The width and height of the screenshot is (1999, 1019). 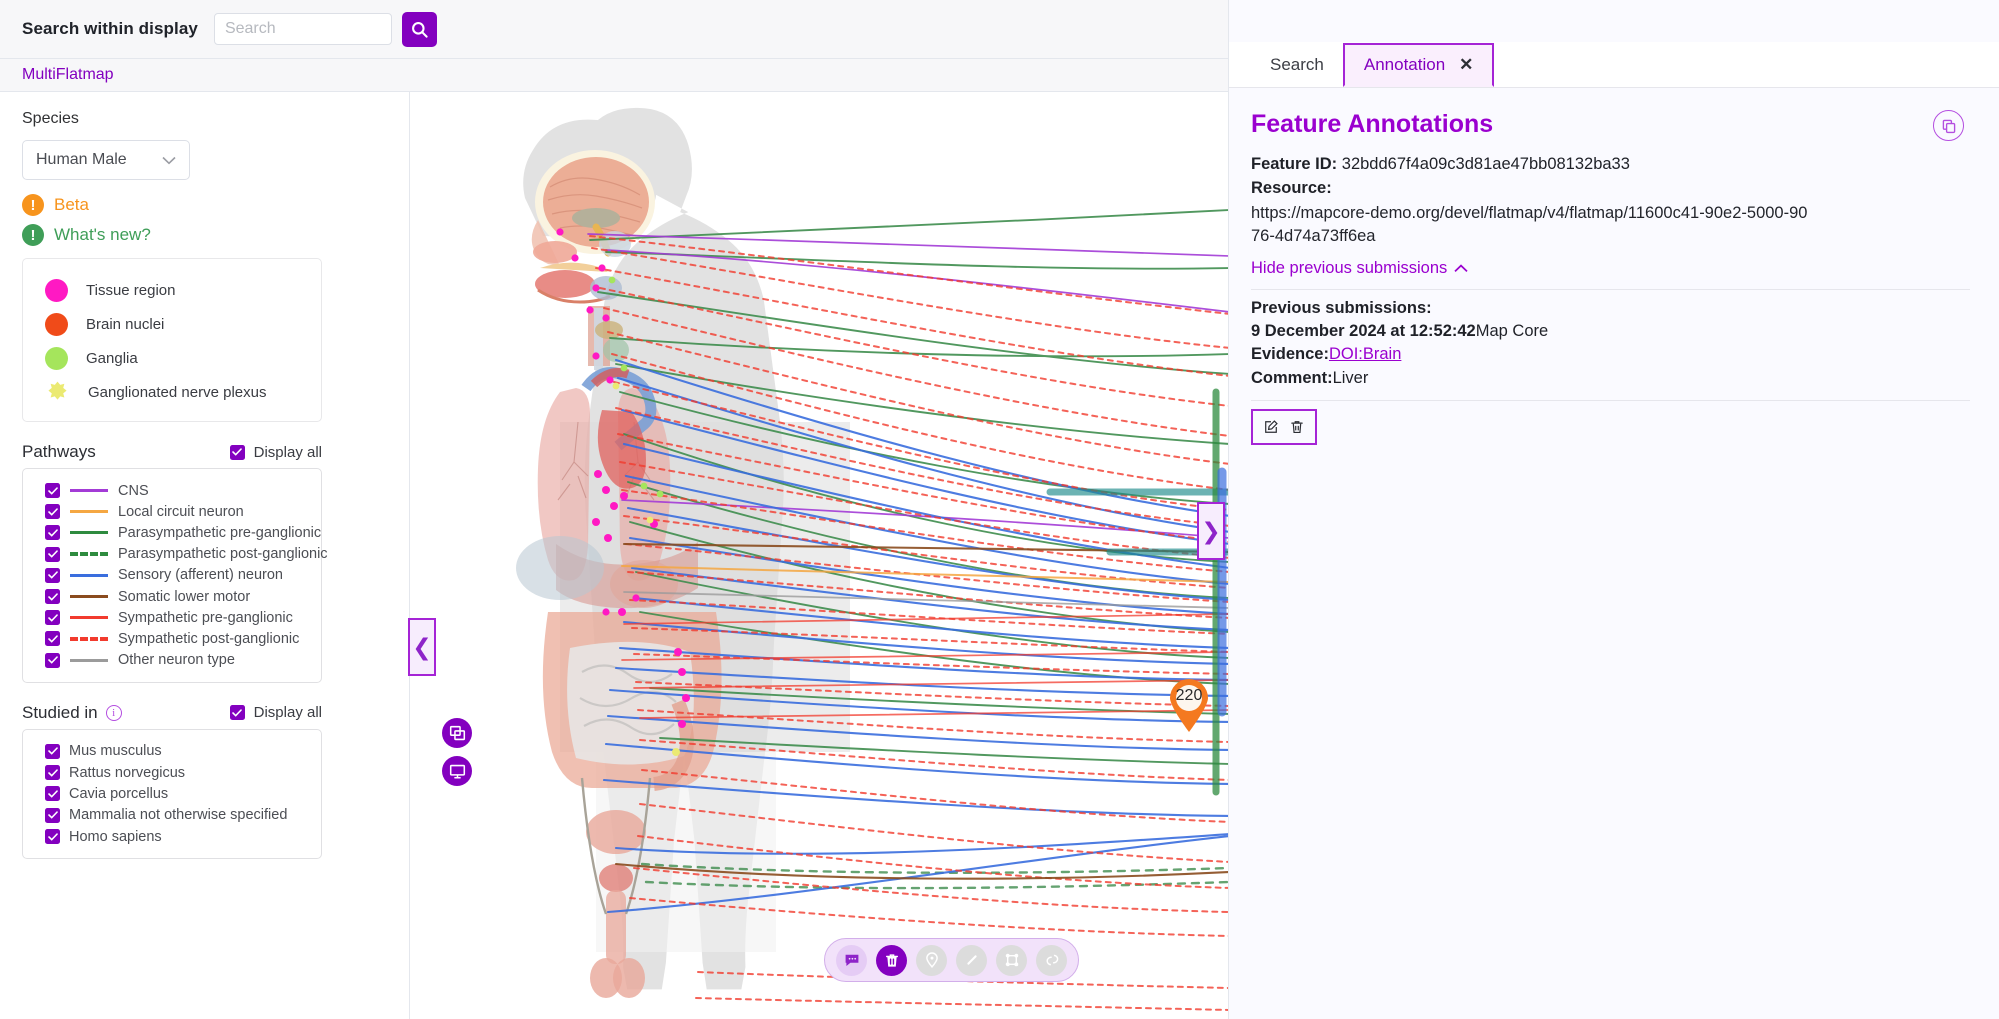 I want to click on studied-in-display-all-toggle: Display all, so click(x=275, y=713).